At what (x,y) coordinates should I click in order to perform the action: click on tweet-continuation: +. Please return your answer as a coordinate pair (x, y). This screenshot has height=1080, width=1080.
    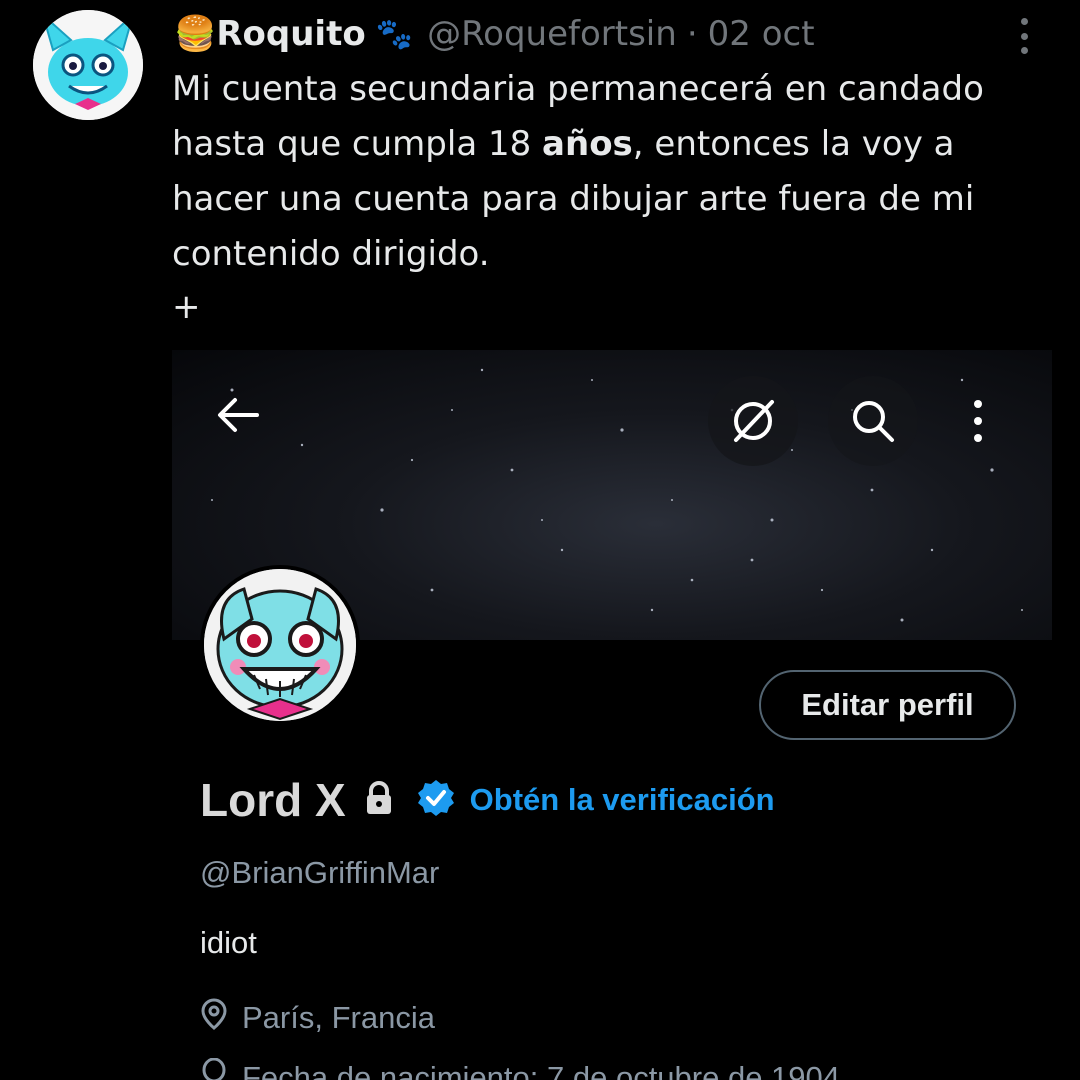
    Looking at the image, I should click on (186, 307).